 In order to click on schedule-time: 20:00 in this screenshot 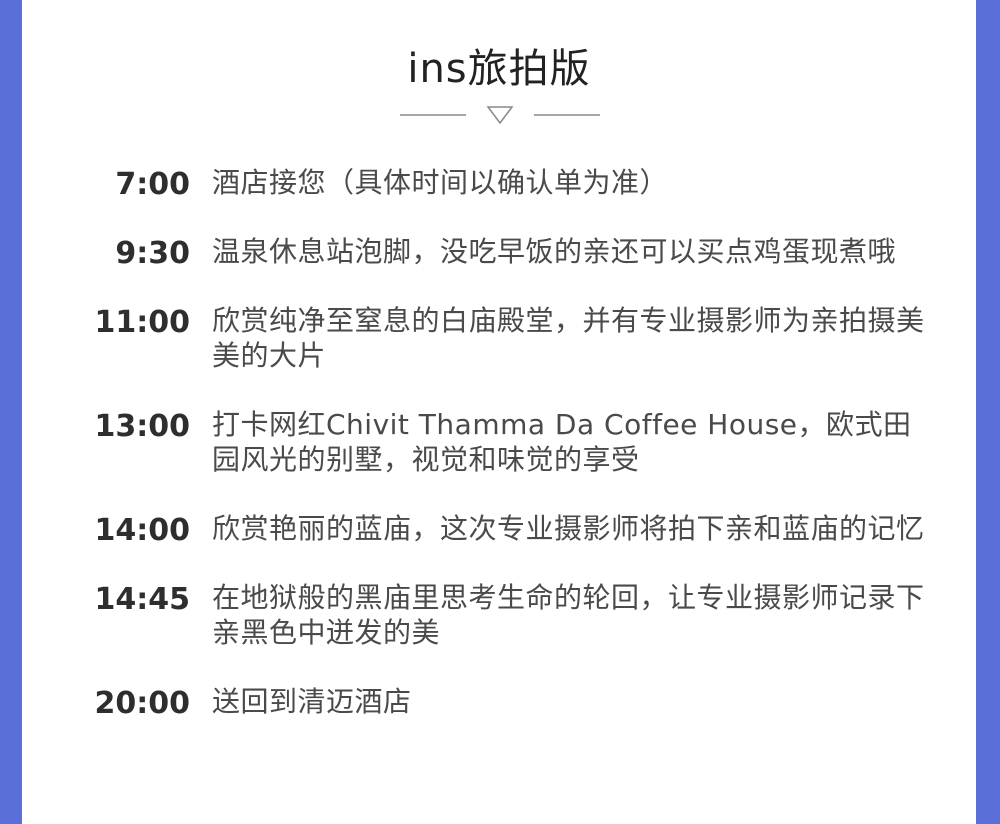, I will do `click(142, 703)`.